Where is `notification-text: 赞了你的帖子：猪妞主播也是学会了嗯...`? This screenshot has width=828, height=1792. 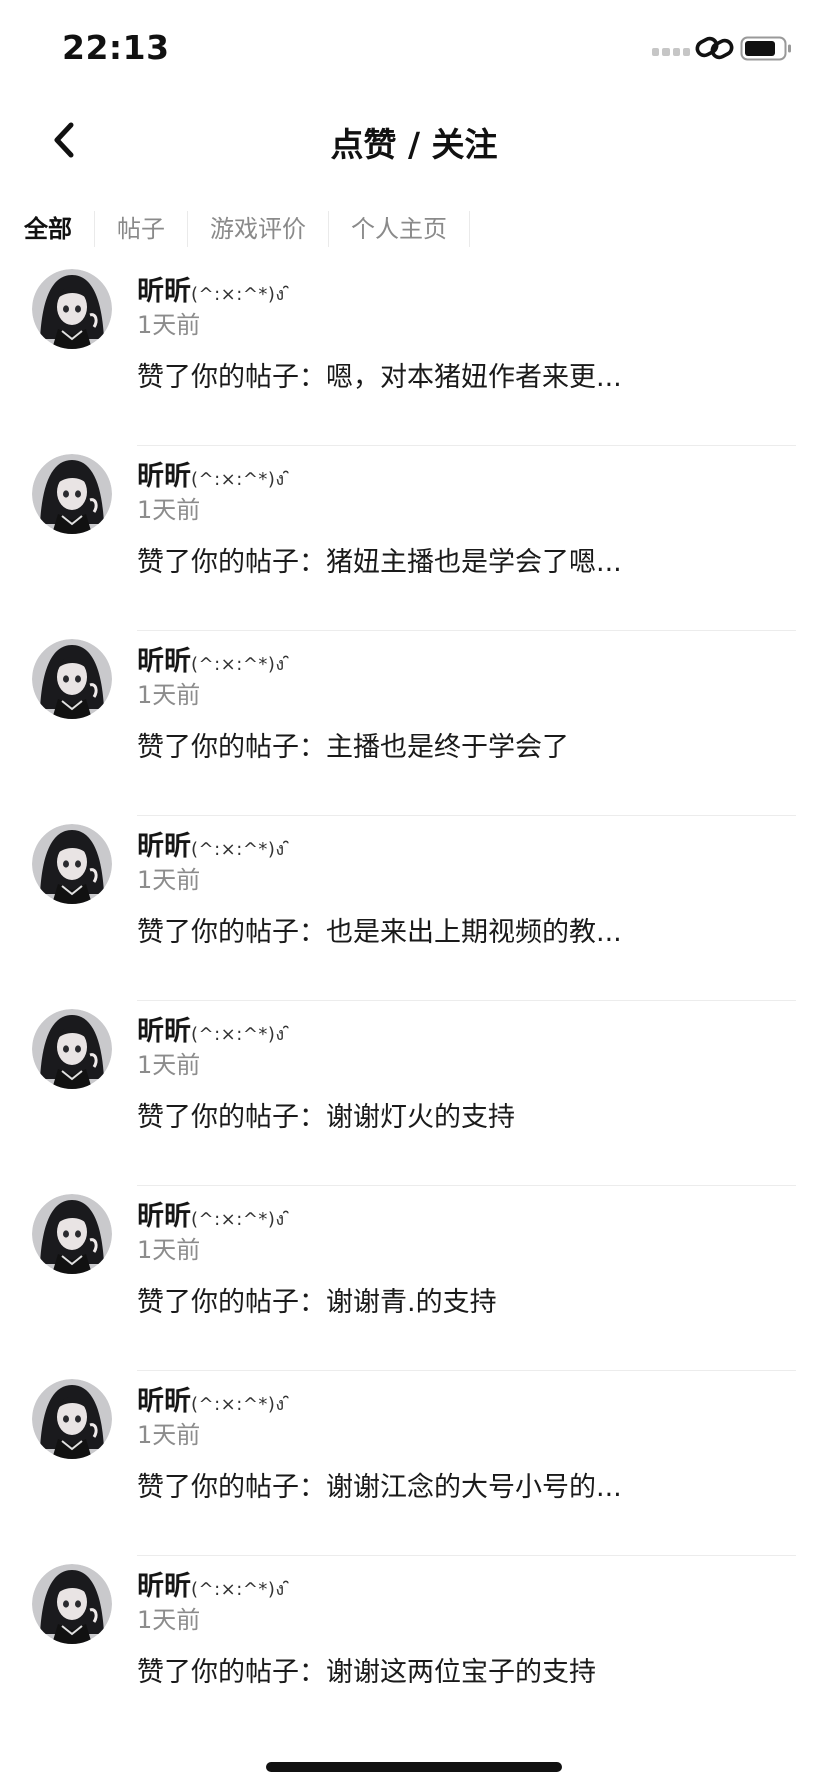 notification-text: 赞了你的帖子：猪妞主播也是学会了嗯... is located at coordinates (379, 559).